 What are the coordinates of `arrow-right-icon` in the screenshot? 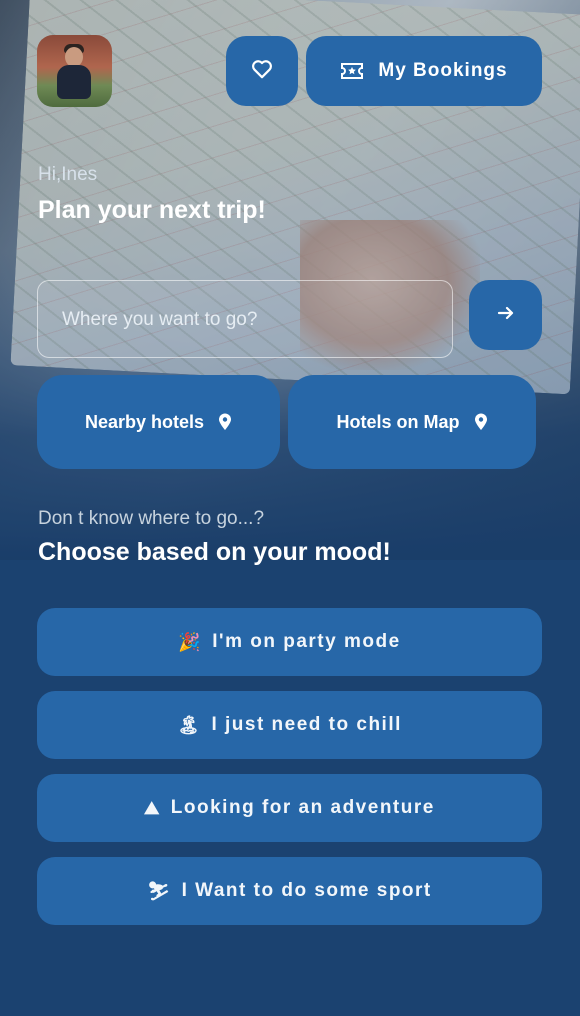 It's located at (506, 315).